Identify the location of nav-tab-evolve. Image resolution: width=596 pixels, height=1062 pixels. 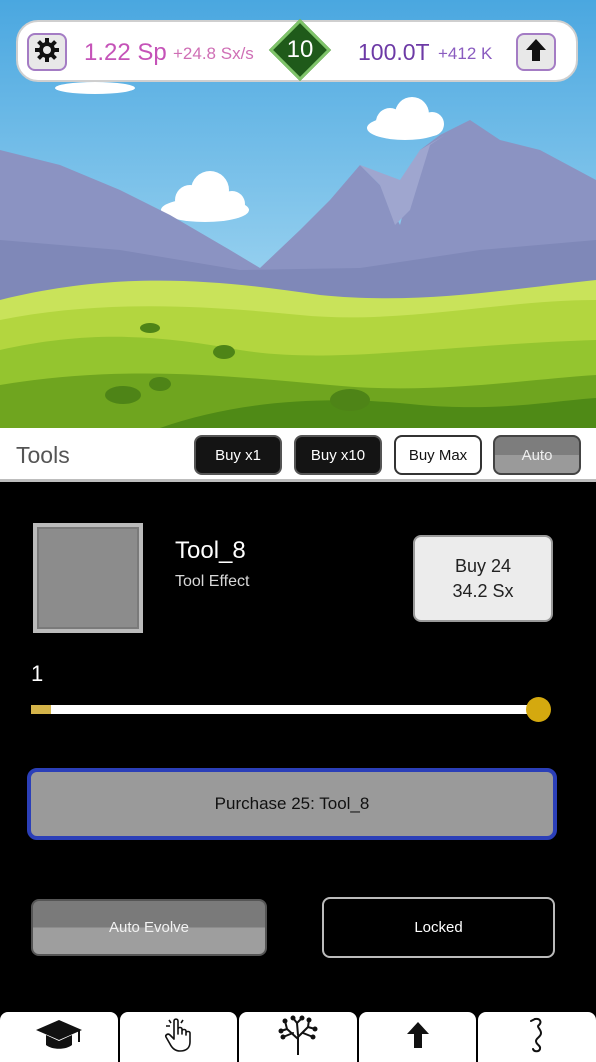
(537, 1037).